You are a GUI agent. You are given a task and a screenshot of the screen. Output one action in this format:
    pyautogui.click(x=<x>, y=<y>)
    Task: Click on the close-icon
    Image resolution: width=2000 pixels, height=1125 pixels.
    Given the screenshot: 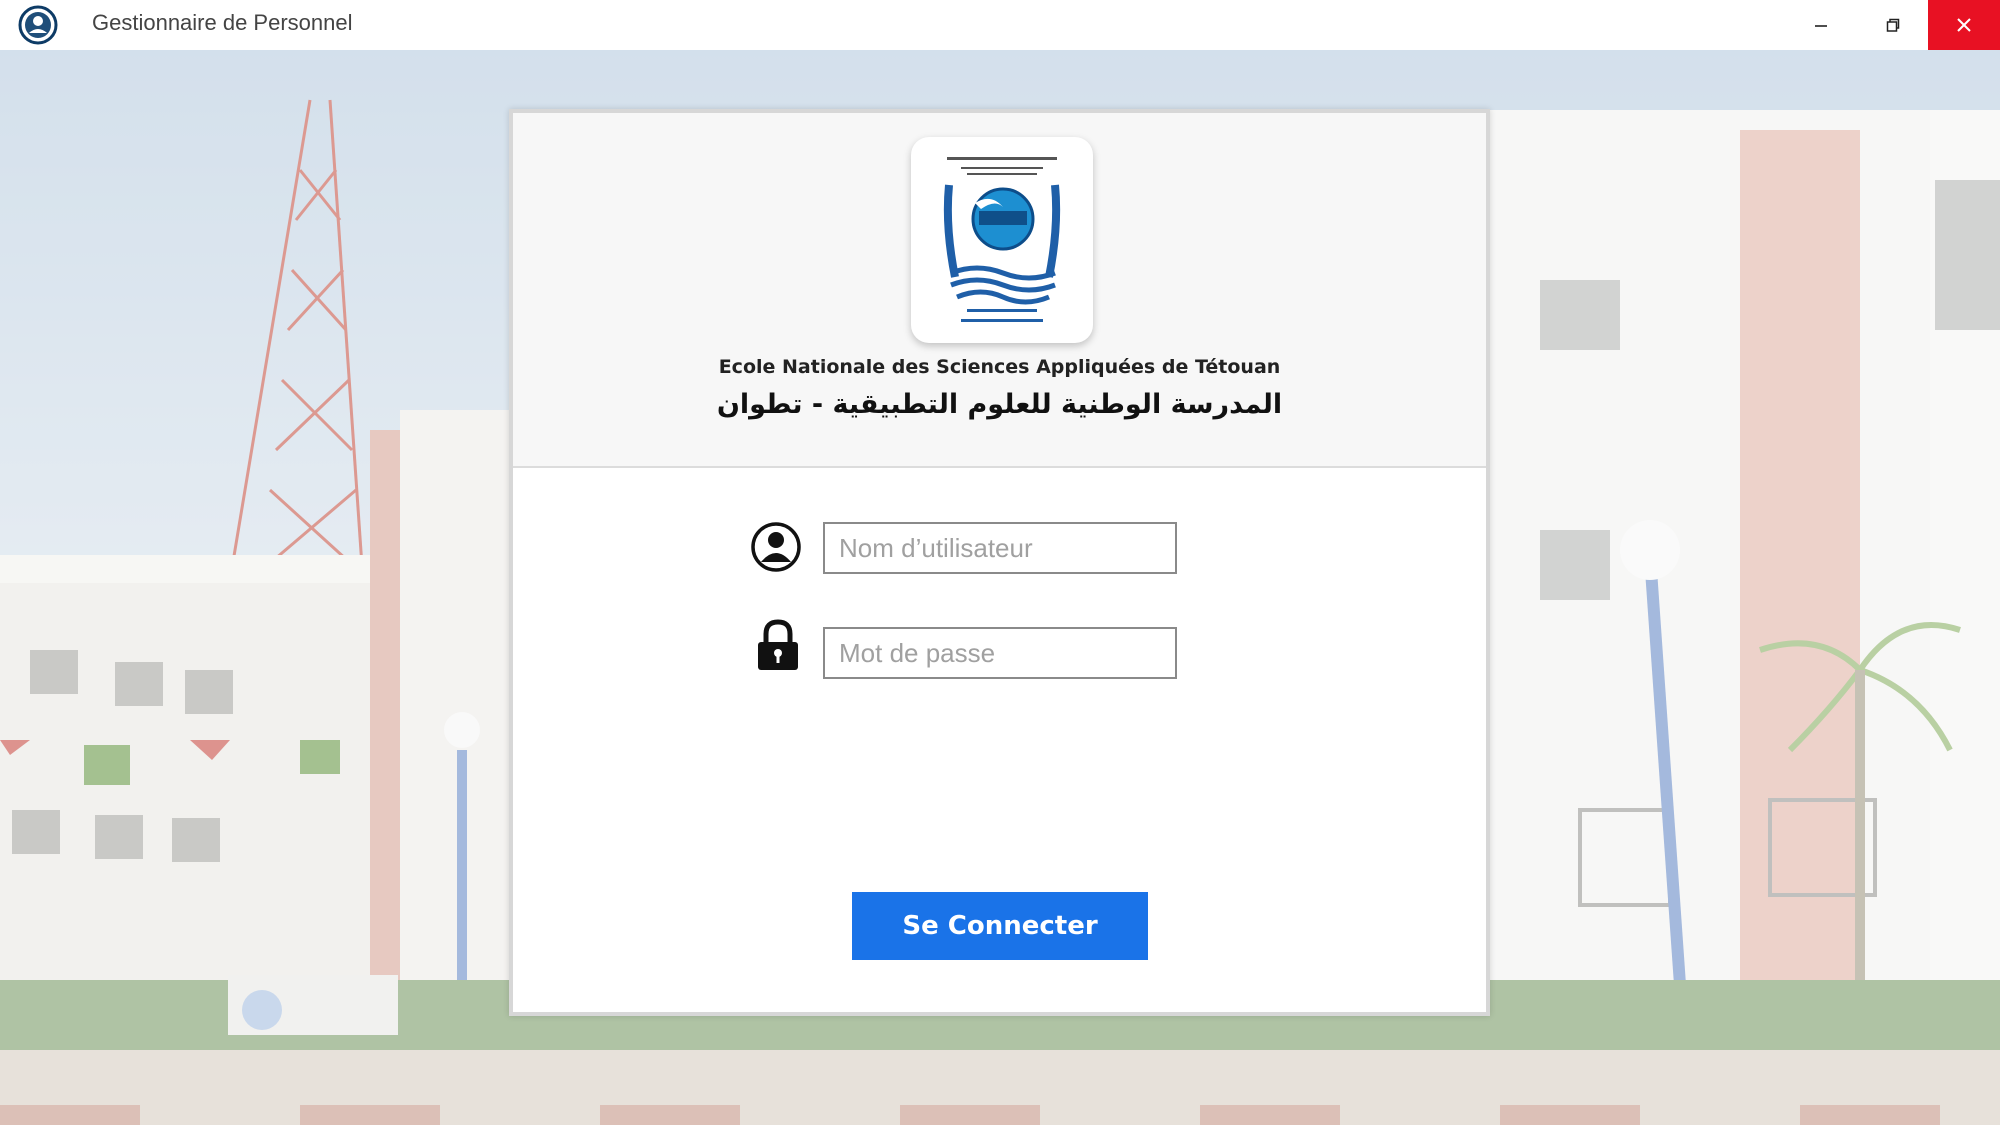 What is the action you would take?
    pyautogui.click(x=1964, y=25)
    